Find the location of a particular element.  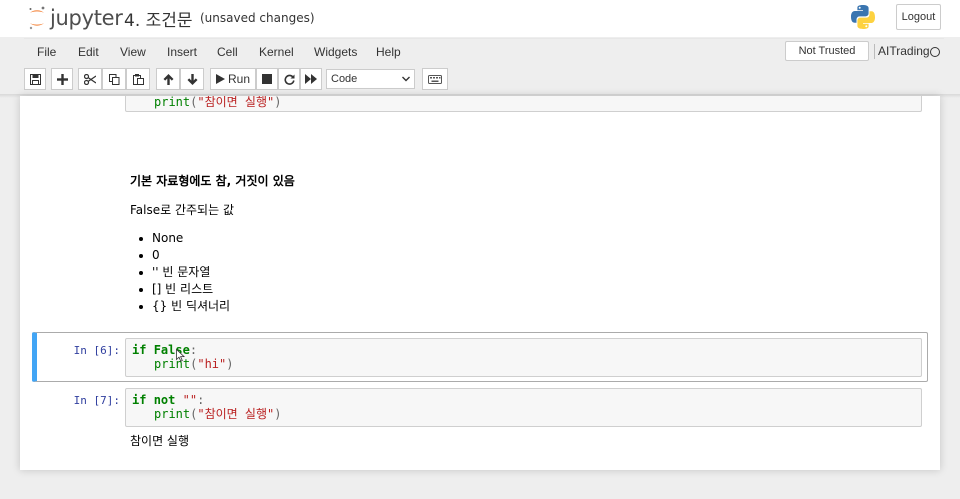

run-label: Run is located at coordinates (238, 79).